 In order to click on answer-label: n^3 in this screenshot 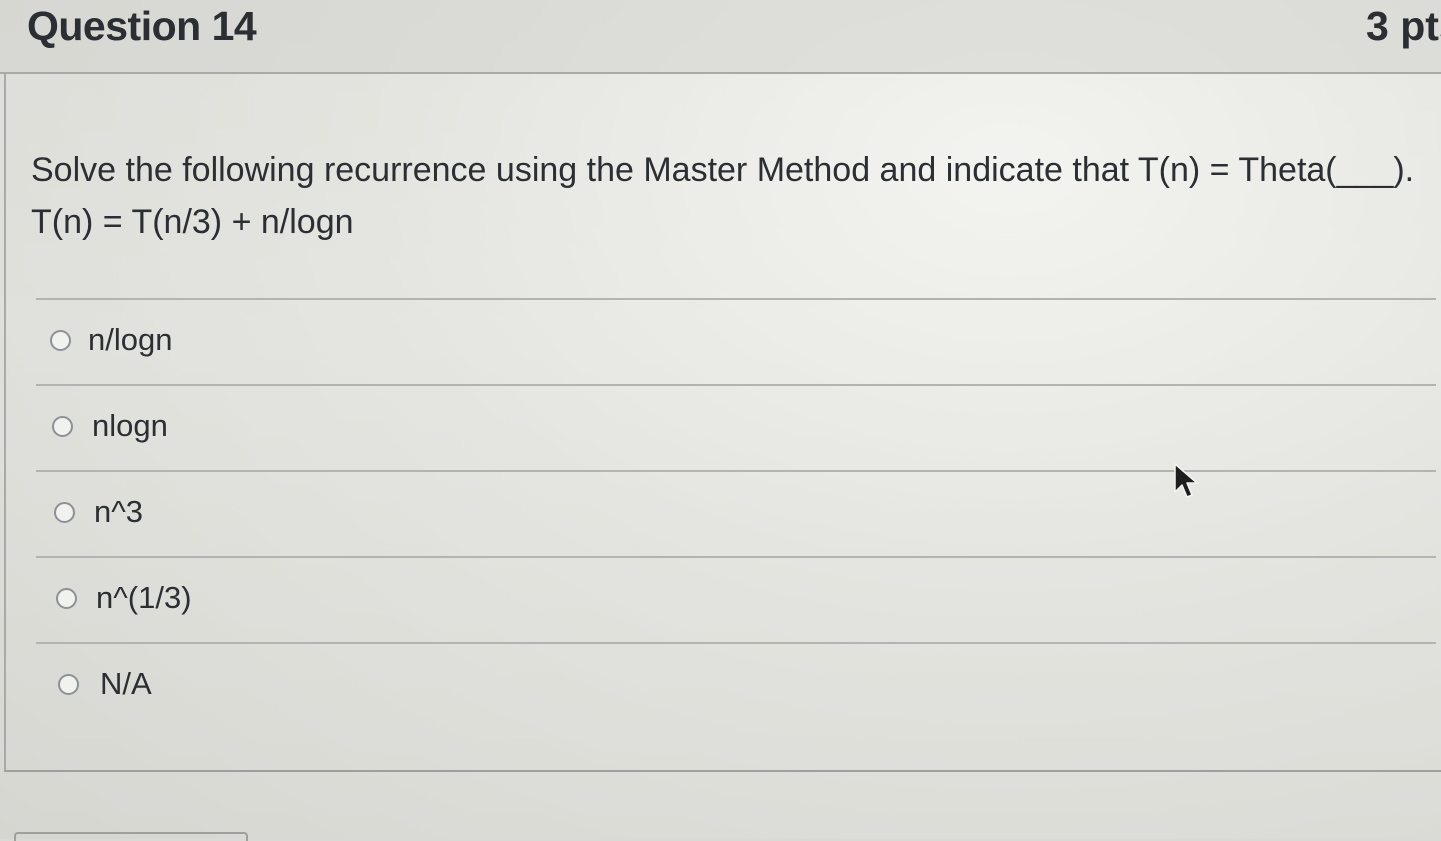, I will do `click(118, 512)`.